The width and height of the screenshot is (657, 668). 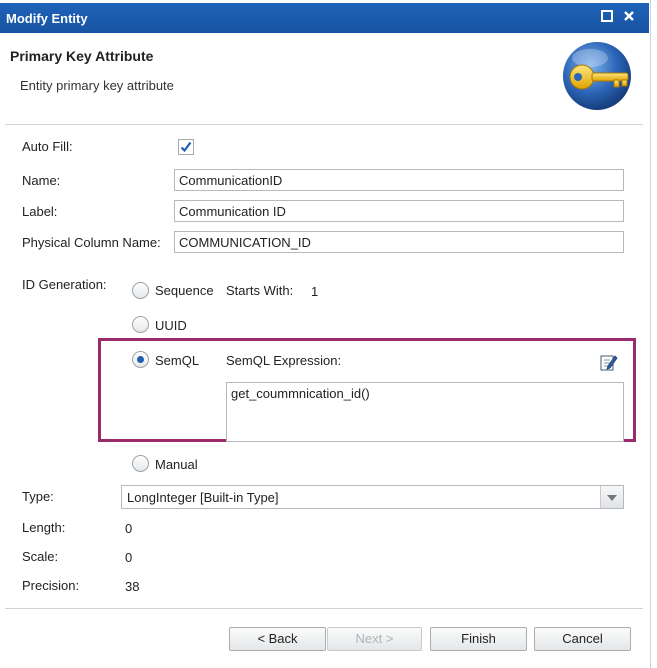 What do you see at coordinates (177, 360) in the screenshot?
I see `semql-option-label: SemQL` at bounding box center [177, 360].